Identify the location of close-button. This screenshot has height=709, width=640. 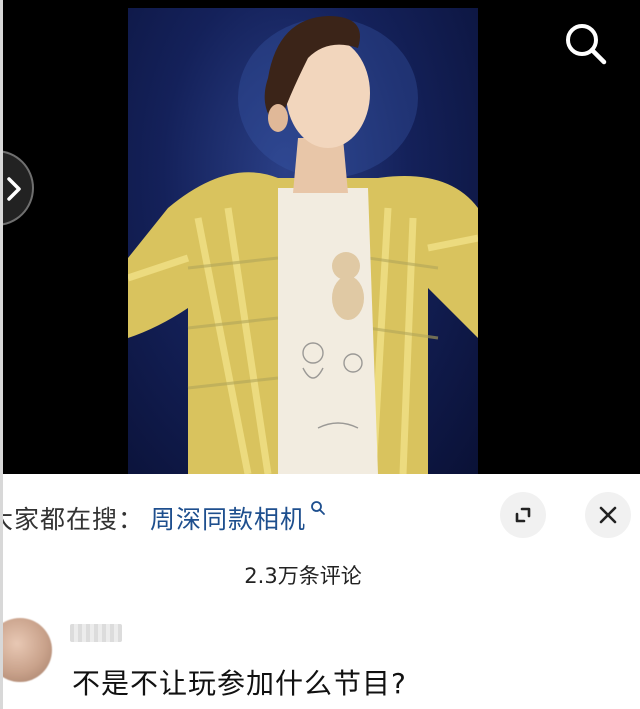
(608, 515).